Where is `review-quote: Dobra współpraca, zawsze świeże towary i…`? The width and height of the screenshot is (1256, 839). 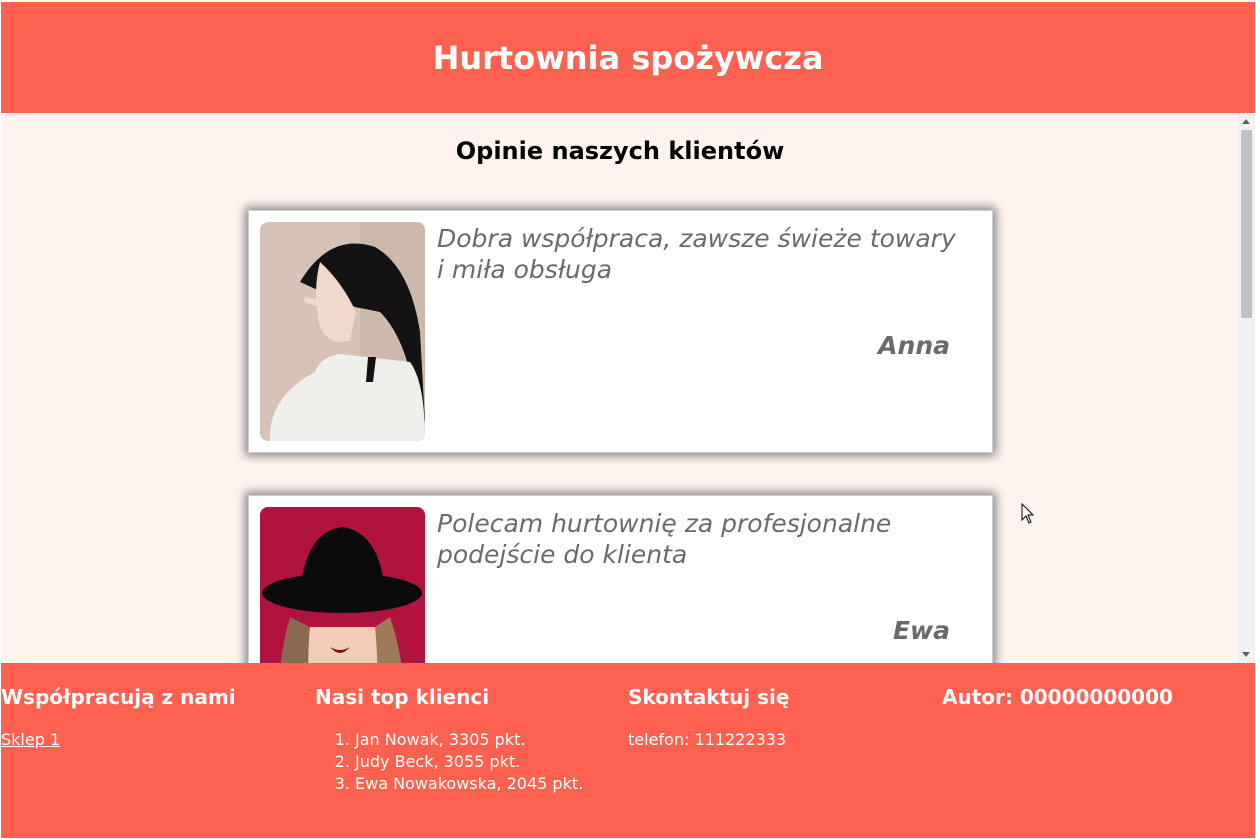 review-quote: Dobra współpraca, zawsze świeże towary i… is located at coordinates (696, 254).